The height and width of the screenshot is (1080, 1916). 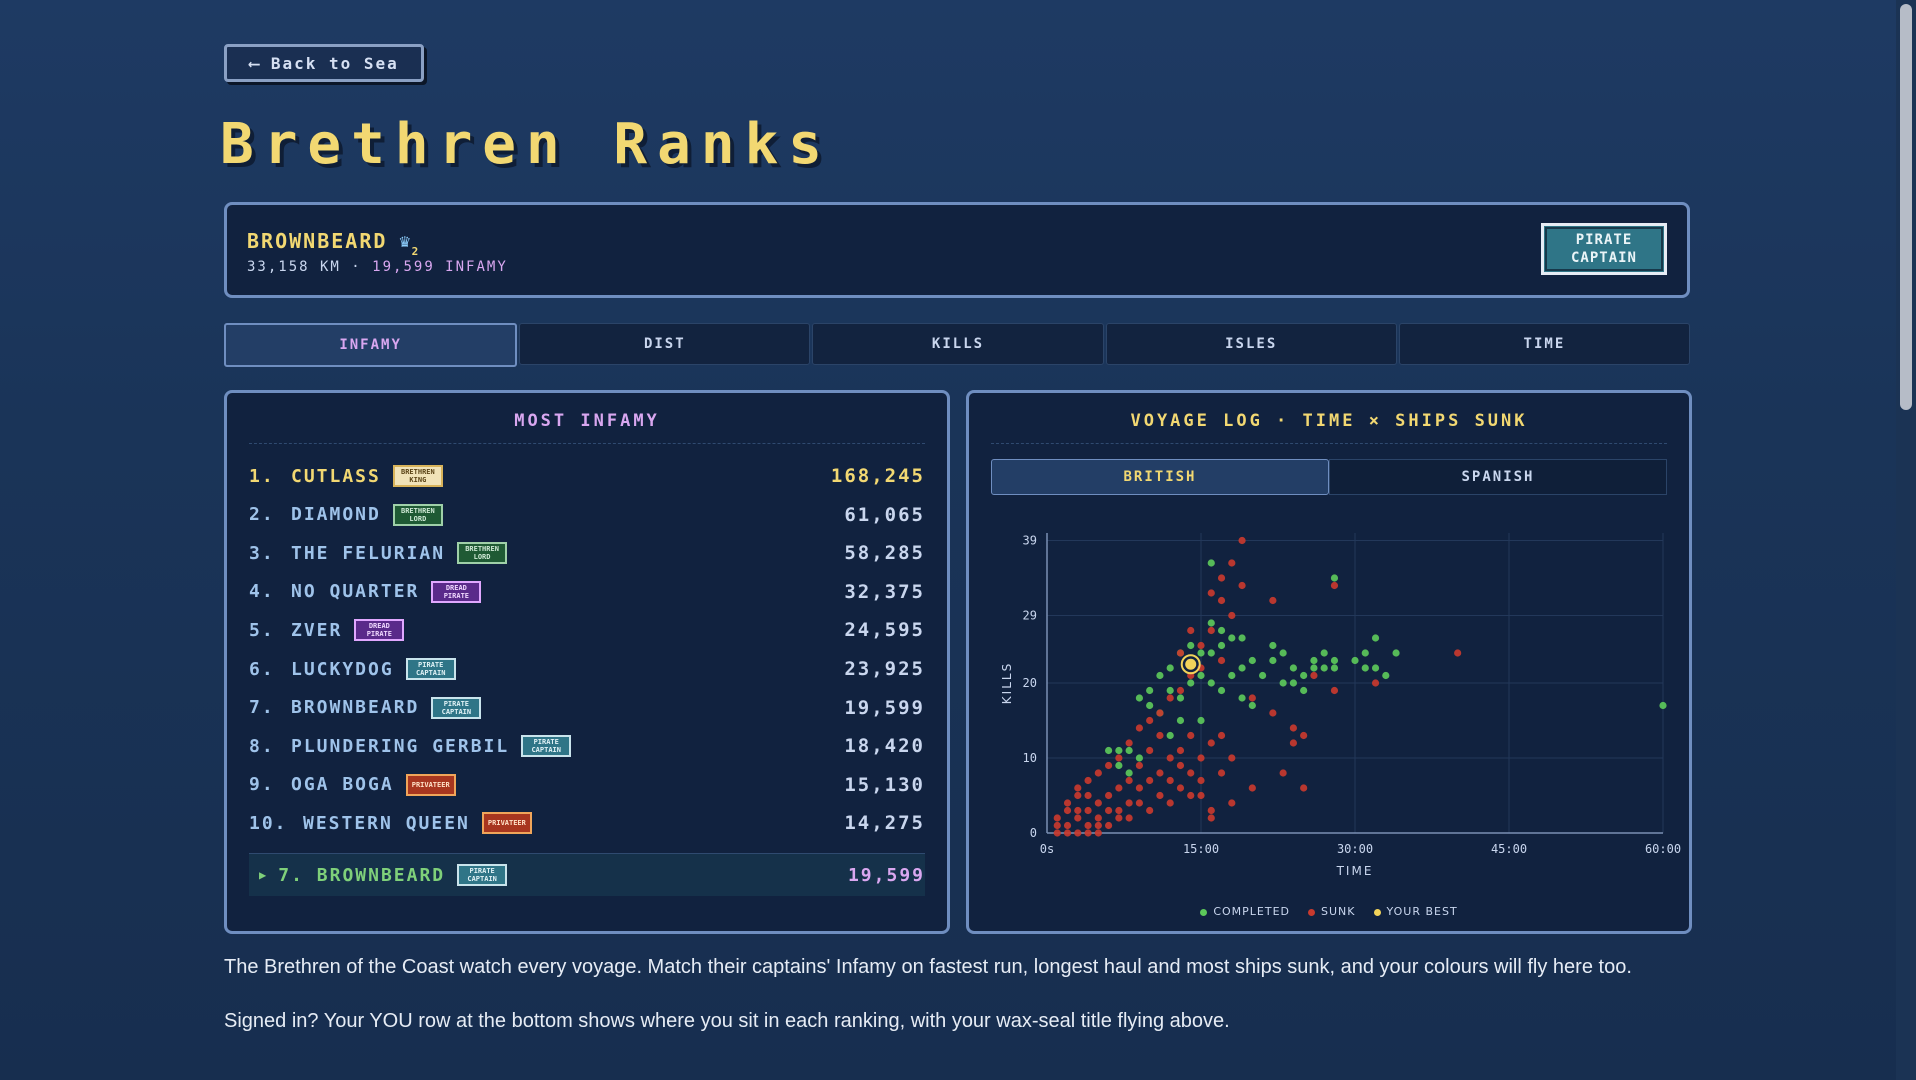 I want to click on x-axis-title: TIME, so click(x=1355, y=871).